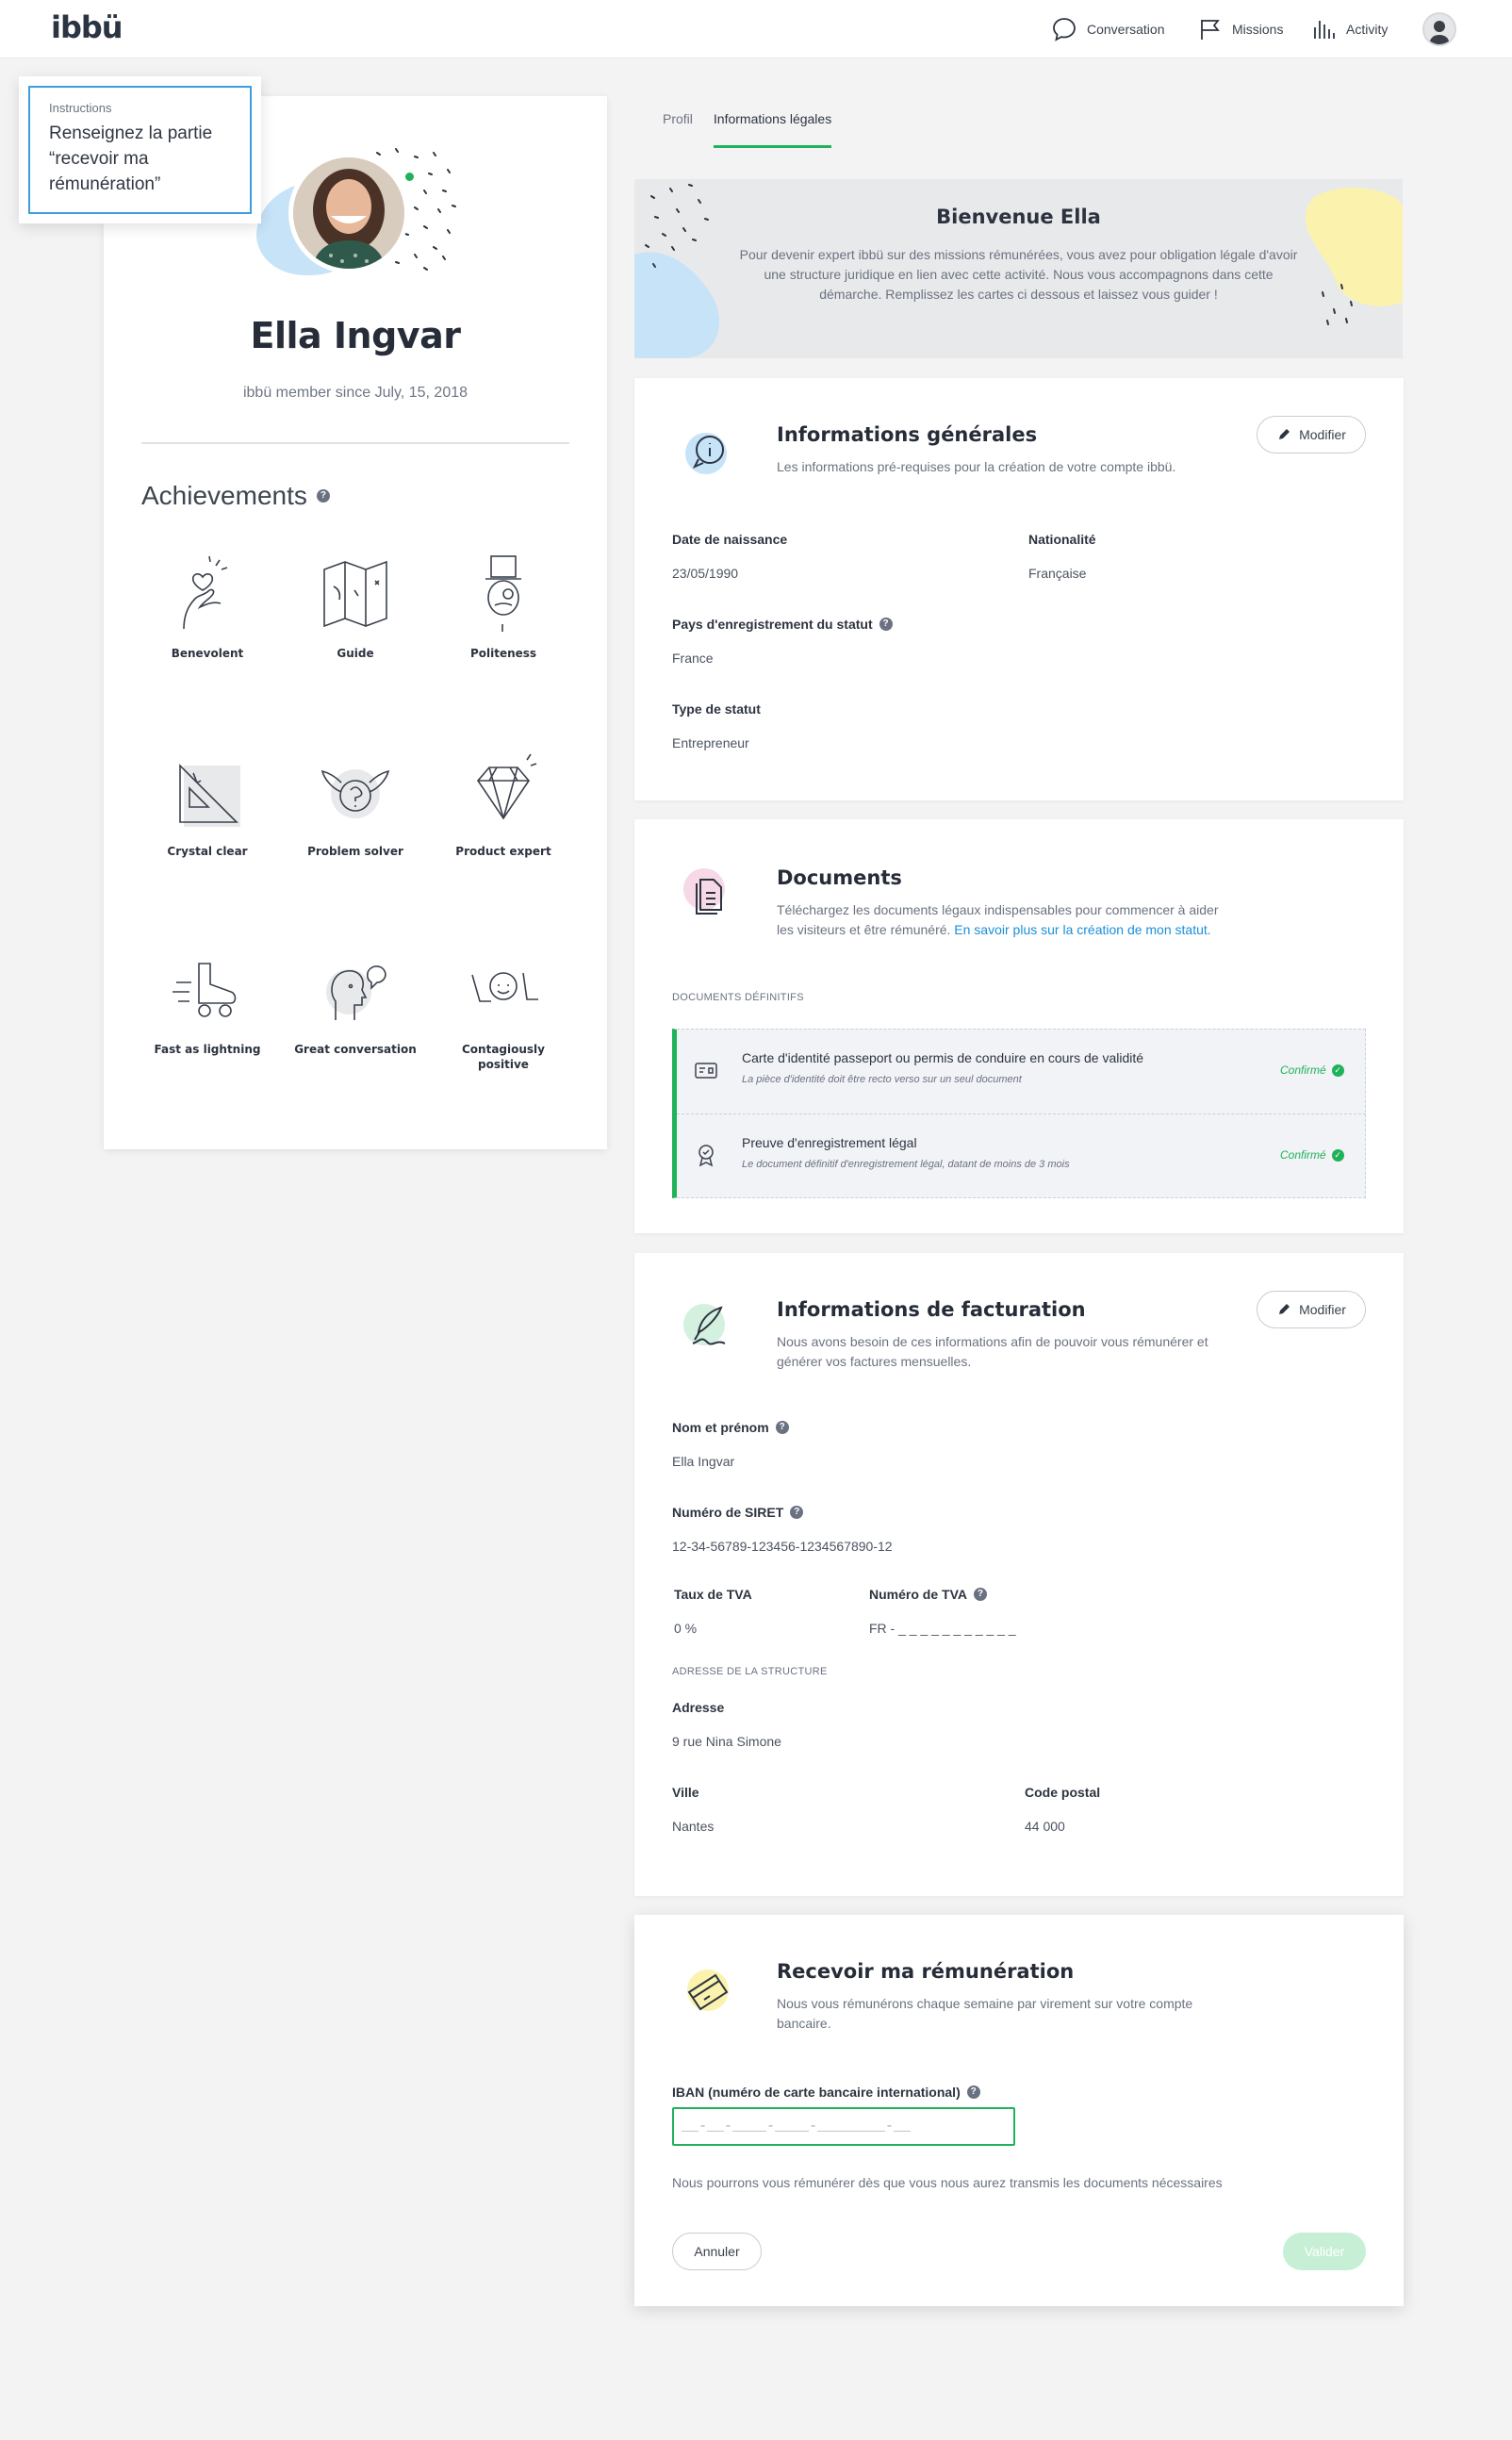 Image resolution: width=1512 pixels, height=2440 pixels. Describe the element at coordinates (1312, 434) in the screenshot. I see `modify-general-button: Modifier` at that location.